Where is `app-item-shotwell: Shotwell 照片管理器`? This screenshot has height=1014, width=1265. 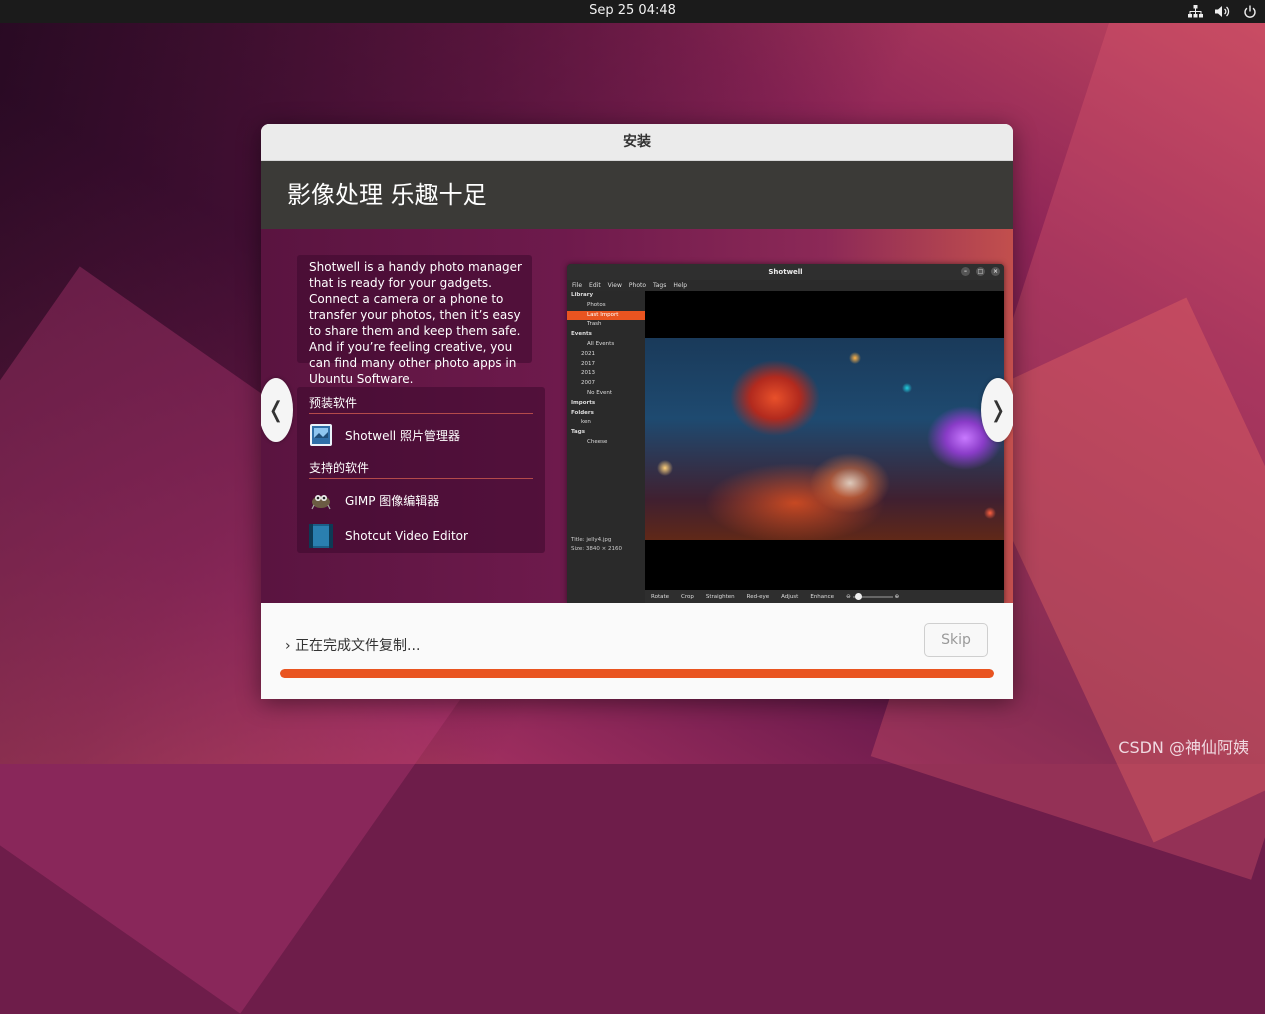
app-item-shotwell: Shotwell 照片管理器 is located at coordinates (421, 435).